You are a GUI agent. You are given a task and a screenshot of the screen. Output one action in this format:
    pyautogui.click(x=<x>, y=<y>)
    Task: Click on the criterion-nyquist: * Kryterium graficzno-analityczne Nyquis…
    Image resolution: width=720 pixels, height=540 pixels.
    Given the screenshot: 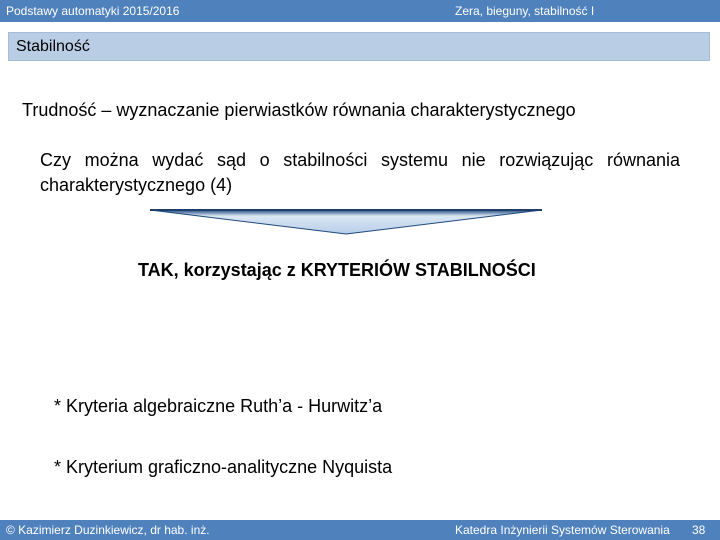 What is the action you would take?
    pyautogui.click(x=223, y=467)
    